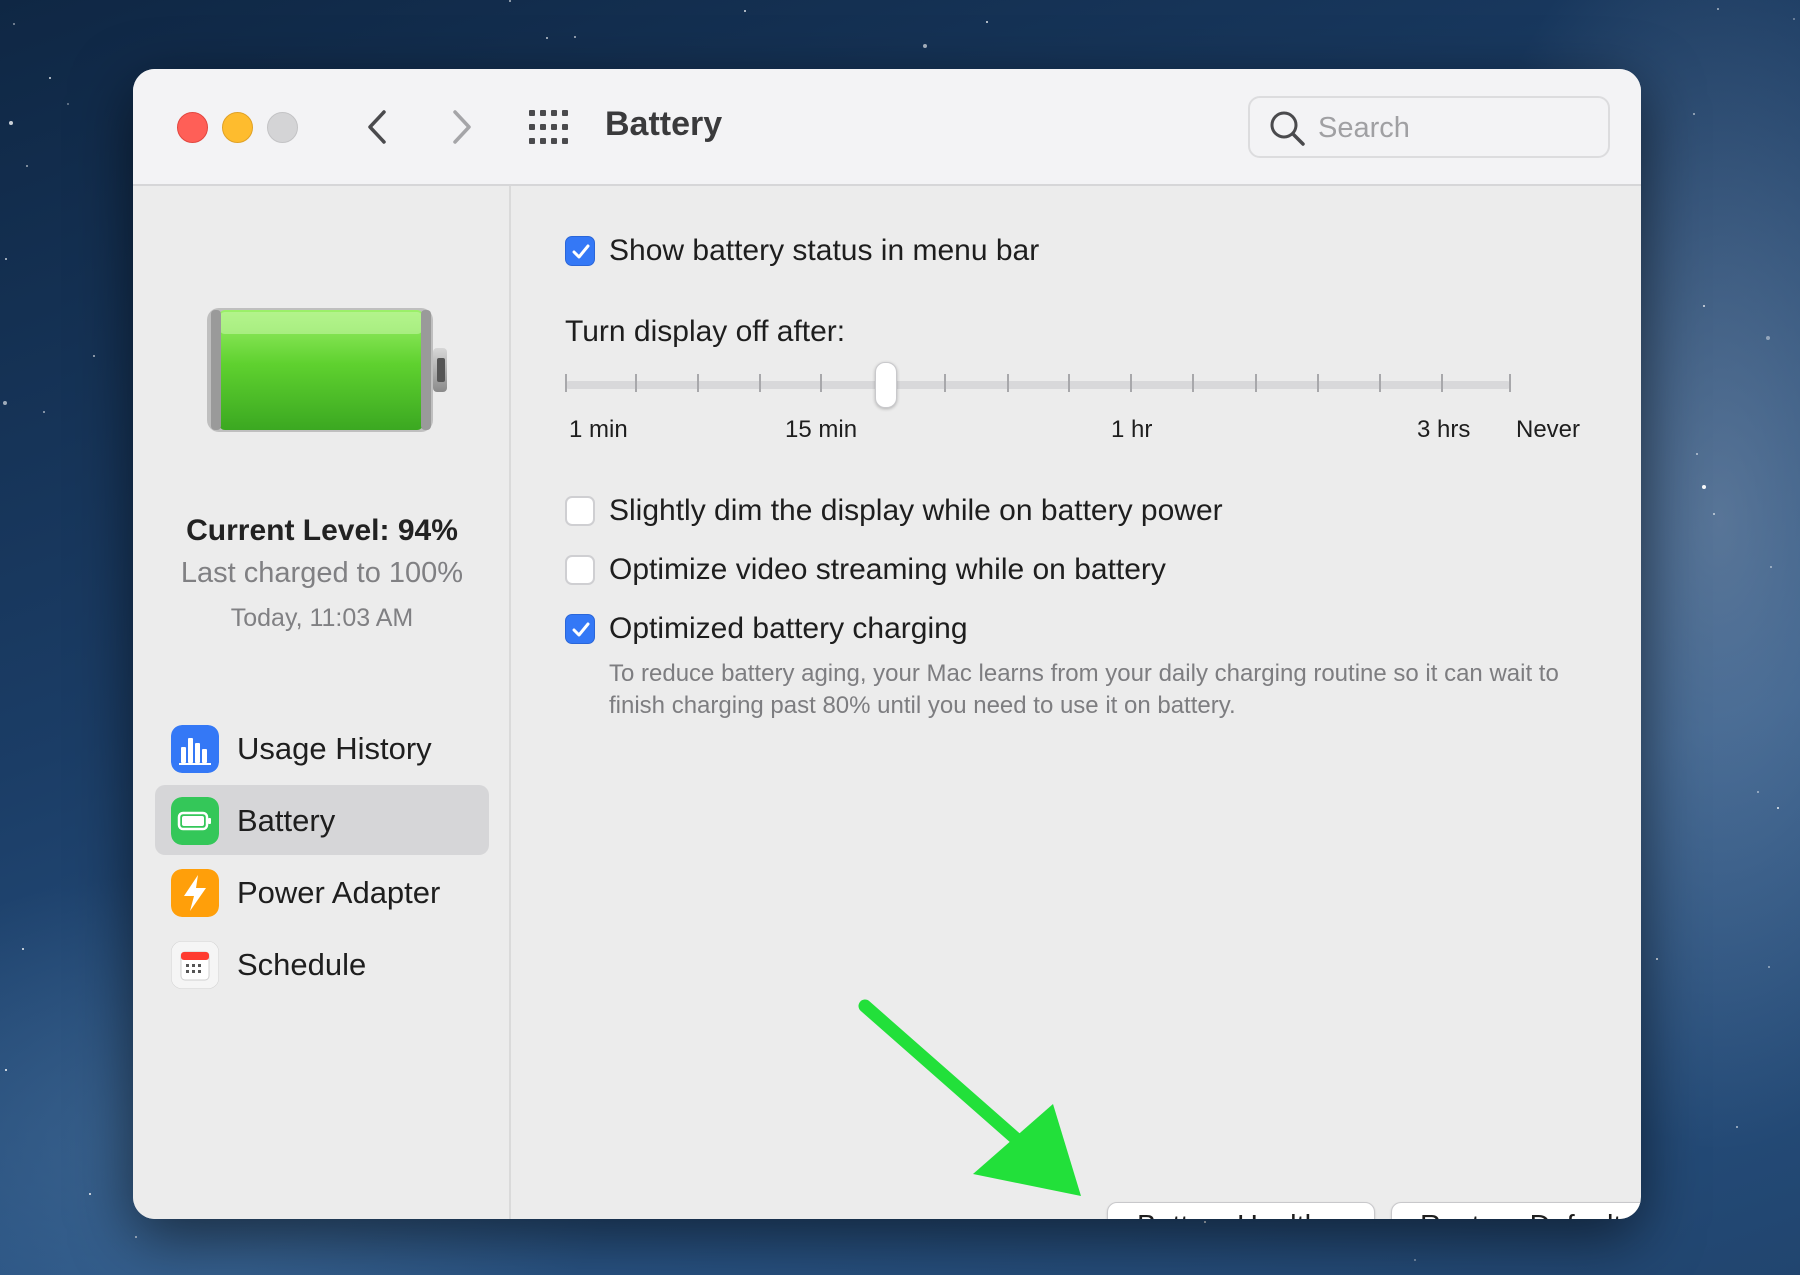 The height and width of the screenshot is (1275, 1800). I want to click on bar-chart-icon, so click(195, 749).